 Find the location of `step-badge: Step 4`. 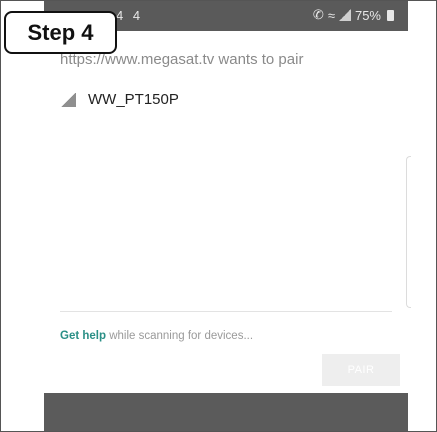

step-badge: Step 4 is located at coordinates (60, 32).